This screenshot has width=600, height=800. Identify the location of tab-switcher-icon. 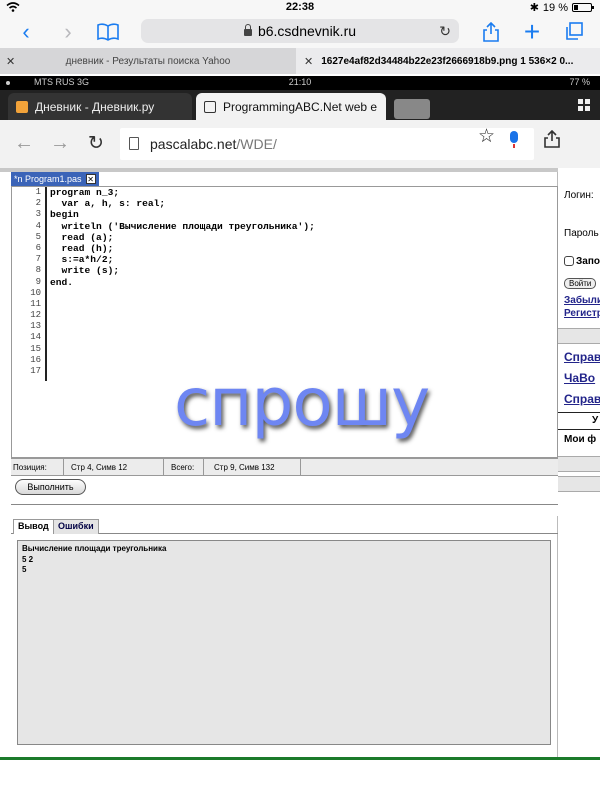
(584, 105).